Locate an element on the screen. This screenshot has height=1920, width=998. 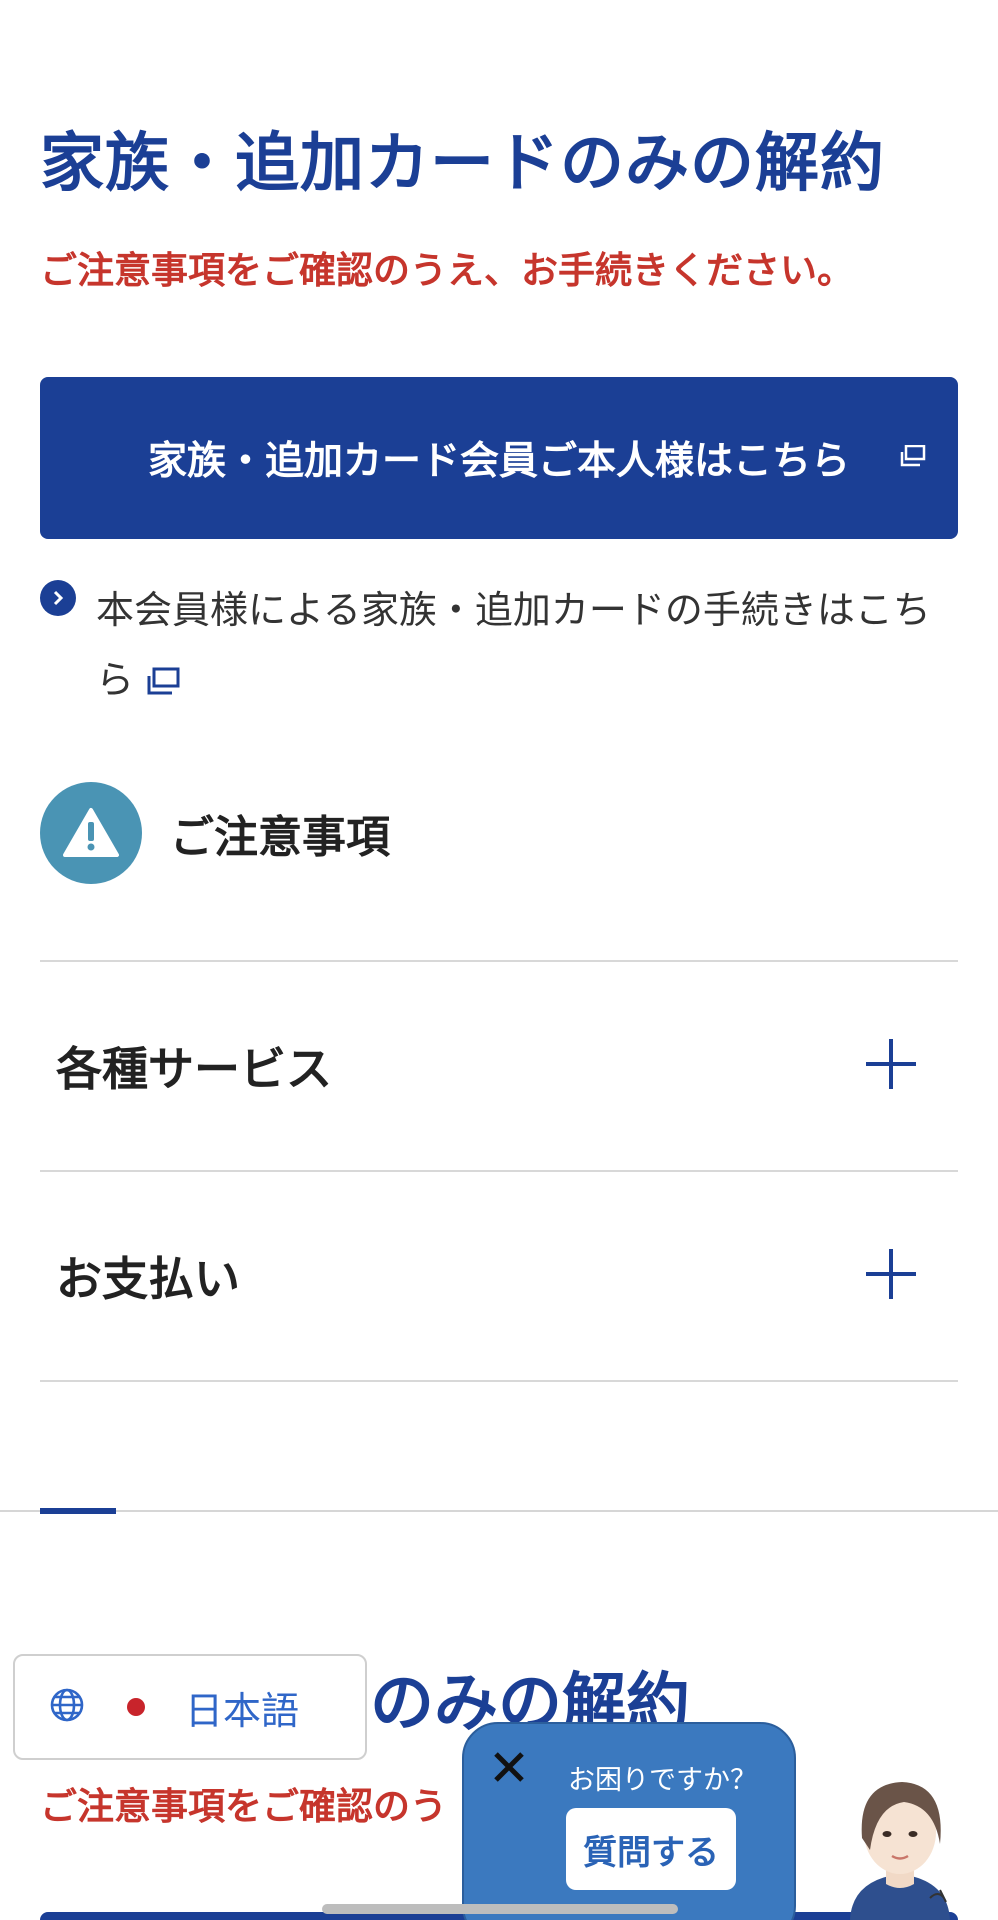
accordion-payment-toggle: お支払い is located at coordinates (499, 1276).